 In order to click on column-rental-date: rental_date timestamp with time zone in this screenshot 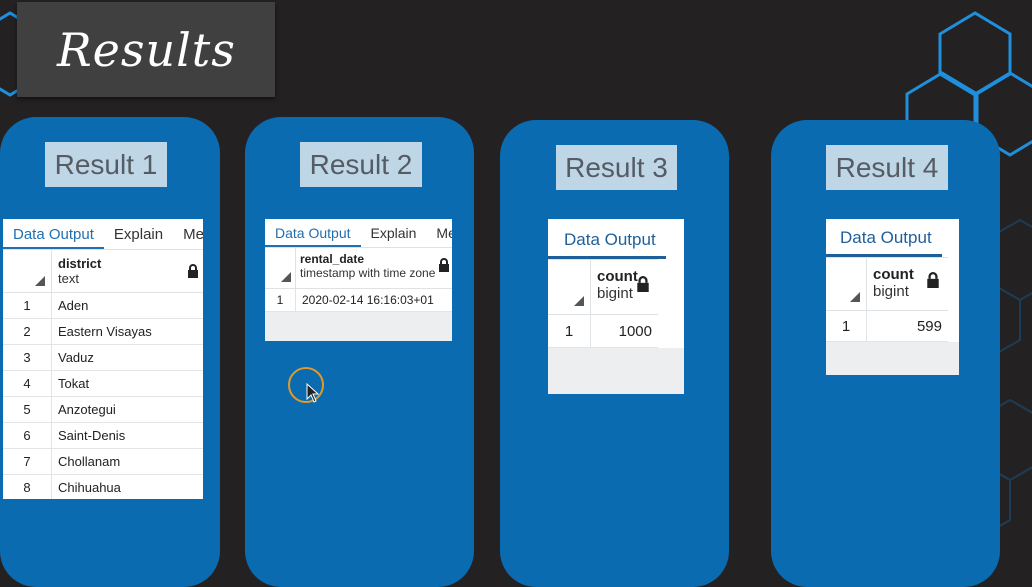, I will do `click(374, 268)`.